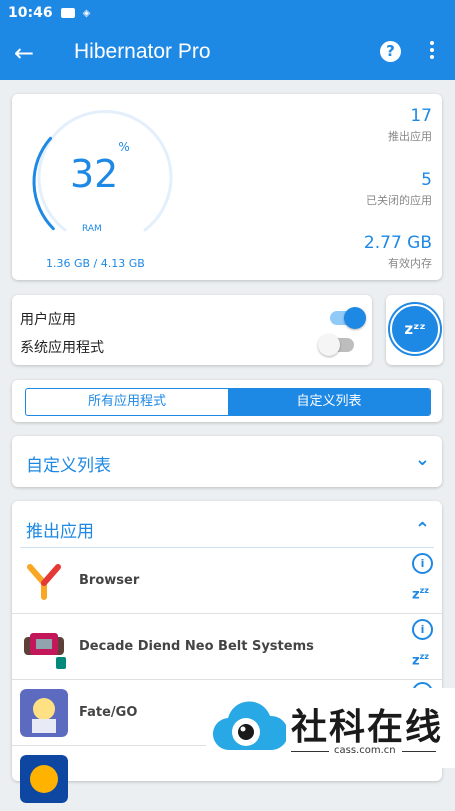 Image resolution: width=455 pixels, height=811 pixels. I want to click on user-apps-switch, so click(348, 318).